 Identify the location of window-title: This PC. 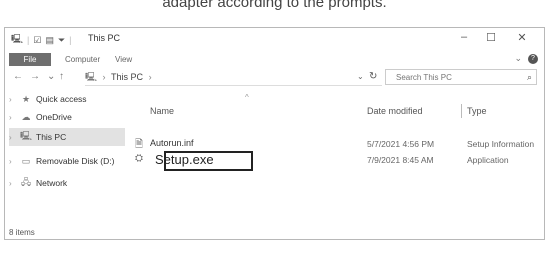
(104, 38).